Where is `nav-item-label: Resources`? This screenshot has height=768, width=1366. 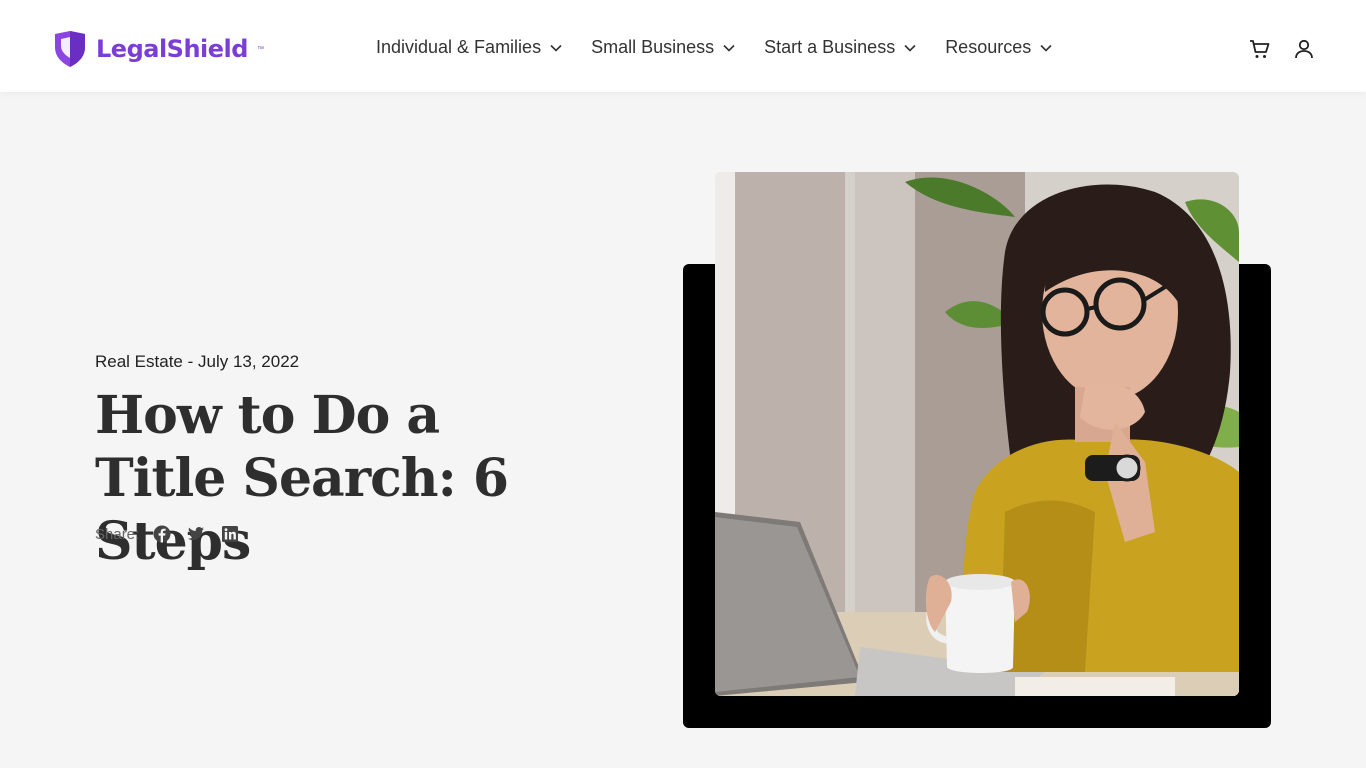 nav-item-label: Resources is located at coordinates (988, 47).